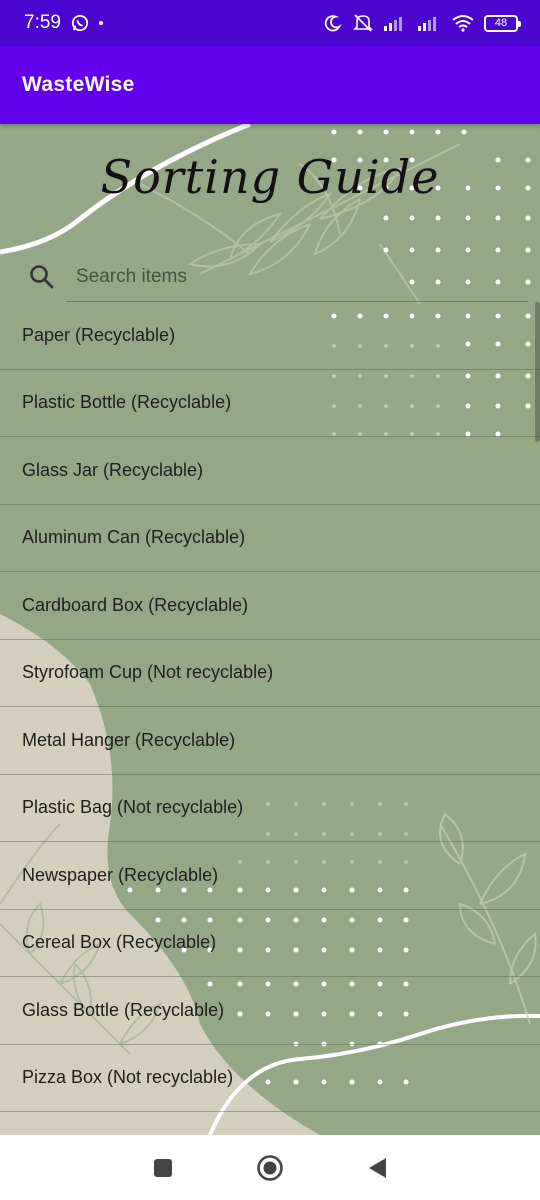  What do you see at coordinates (129, 739) in the screenshot?
I see `list-item-label: Metal Hanger (Recyclable)` at bounding box center [129, 739].